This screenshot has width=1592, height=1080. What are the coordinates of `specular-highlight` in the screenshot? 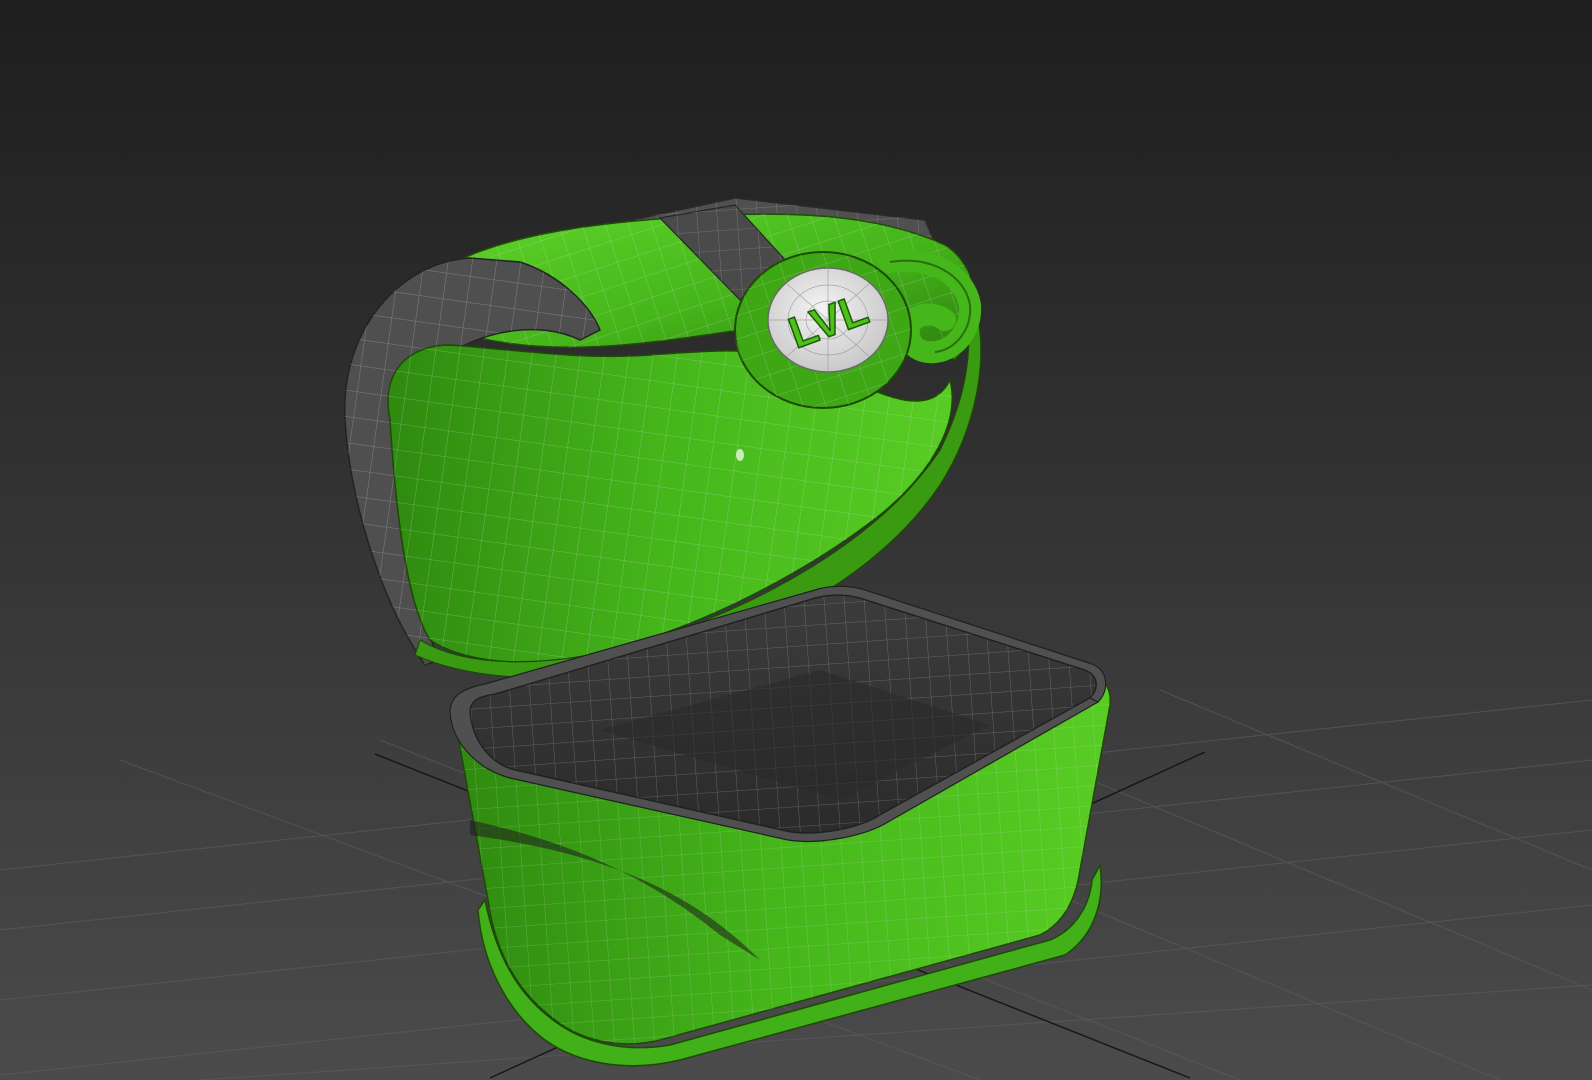 It's located at (740, 455).